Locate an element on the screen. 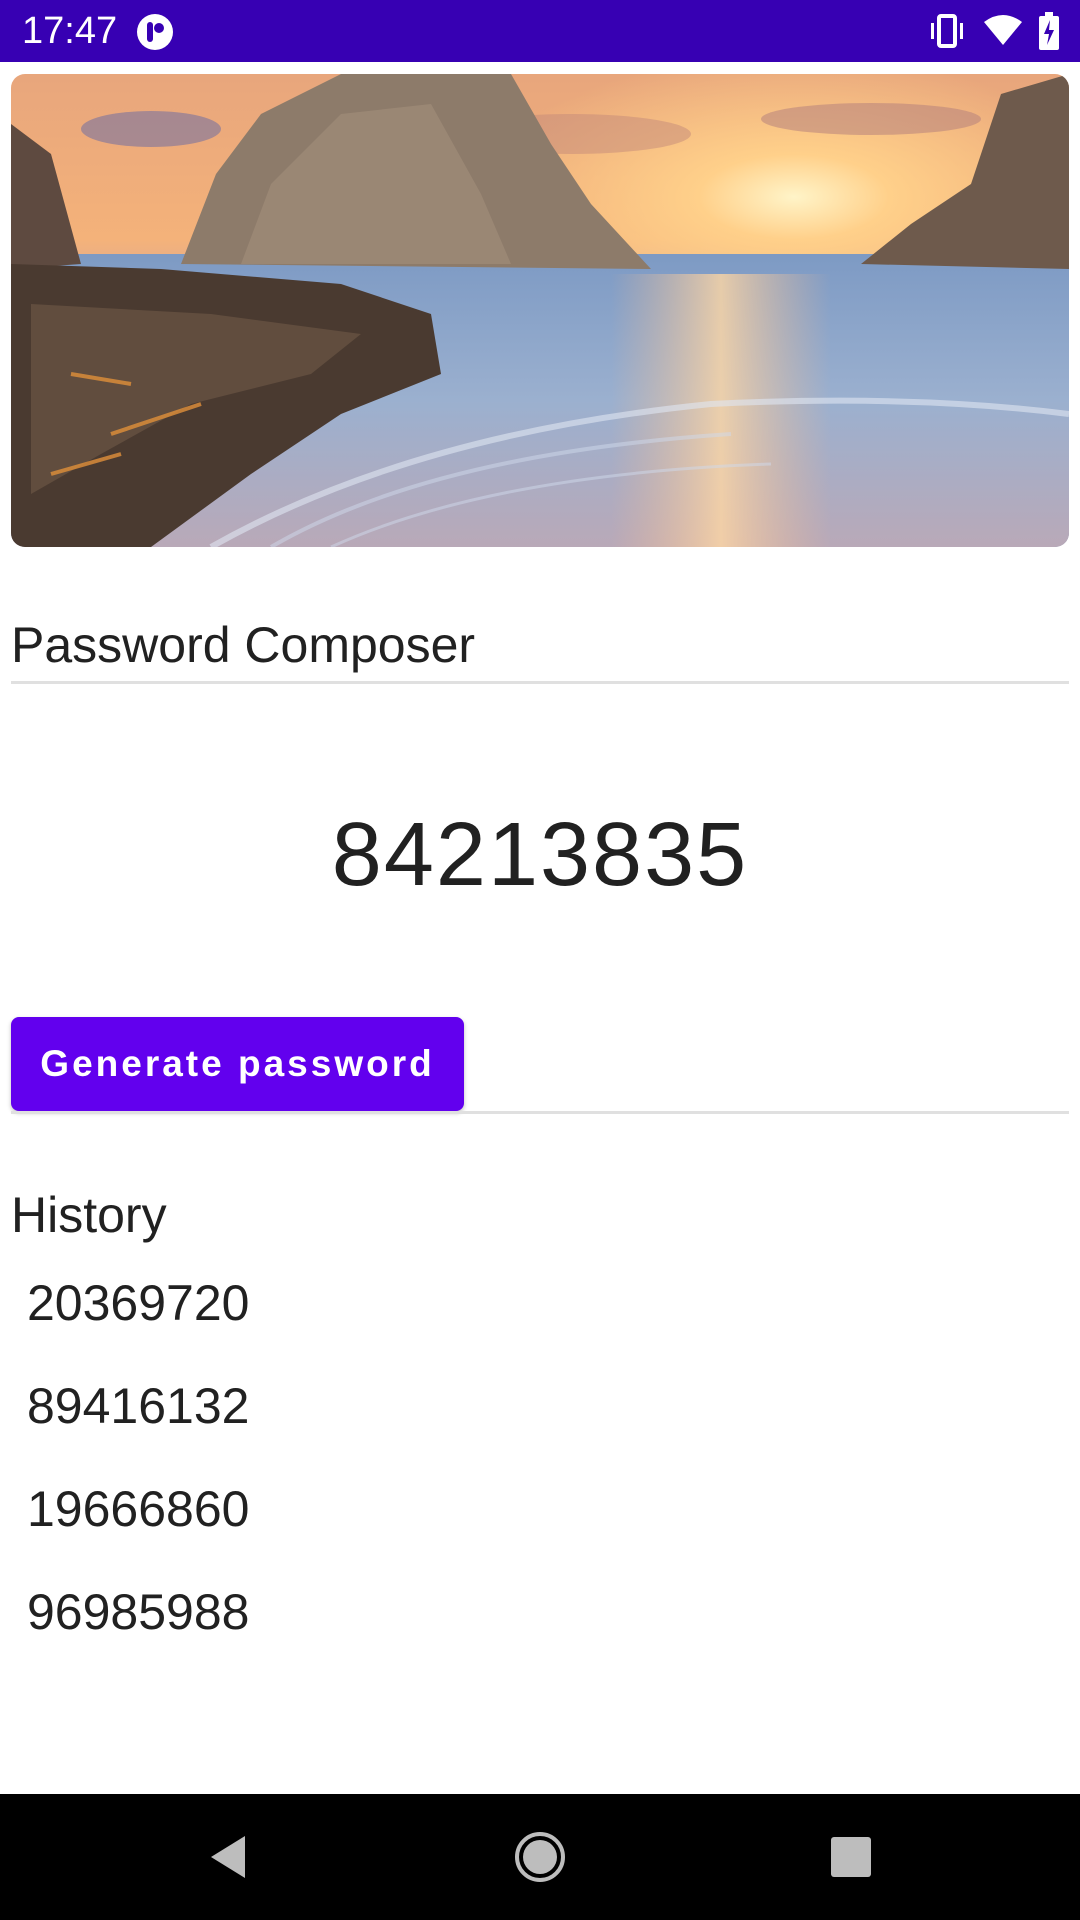 The height and width of the screenshot is (1920, 1080). history-item: 89416132 is located at coordinates (138, 1406).